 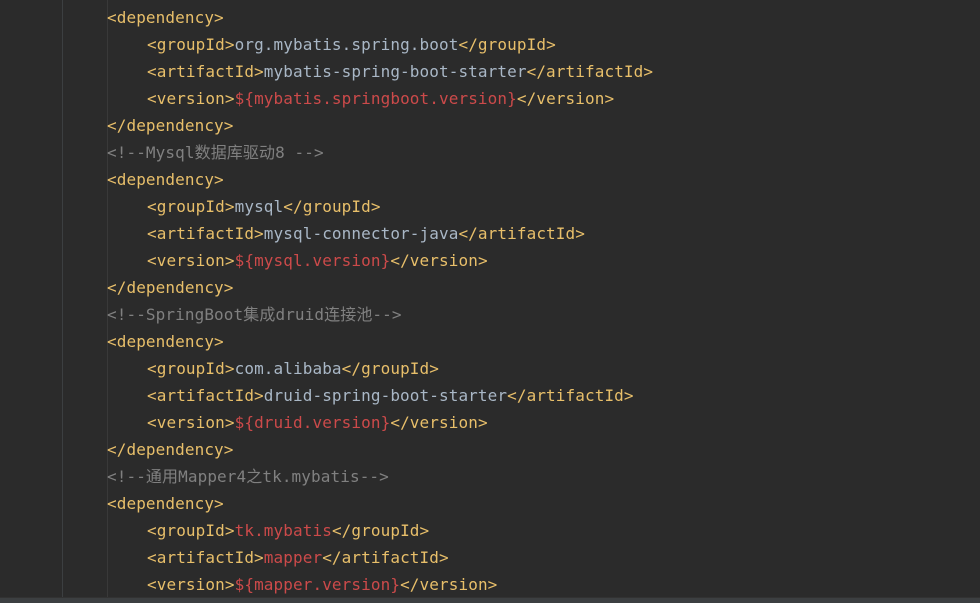 I want to click on property-placeholder: mapper, so click(x=293, y=557).